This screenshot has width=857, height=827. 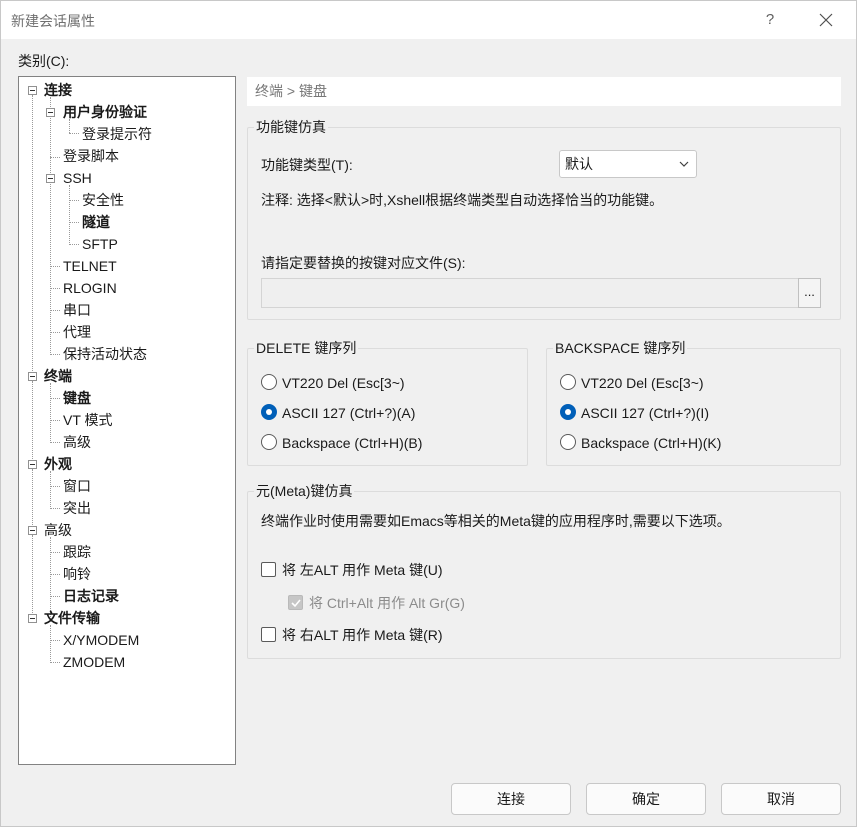 I want to click on tree-item-logging: 日志记录, so click(x=91, y=596).